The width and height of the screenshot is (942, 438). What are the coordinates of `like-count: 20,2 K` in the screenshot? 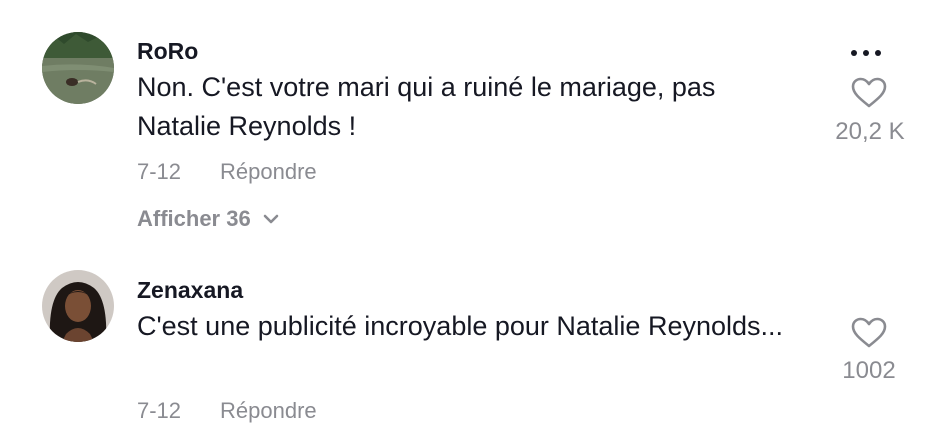 It's located at (870, 131).